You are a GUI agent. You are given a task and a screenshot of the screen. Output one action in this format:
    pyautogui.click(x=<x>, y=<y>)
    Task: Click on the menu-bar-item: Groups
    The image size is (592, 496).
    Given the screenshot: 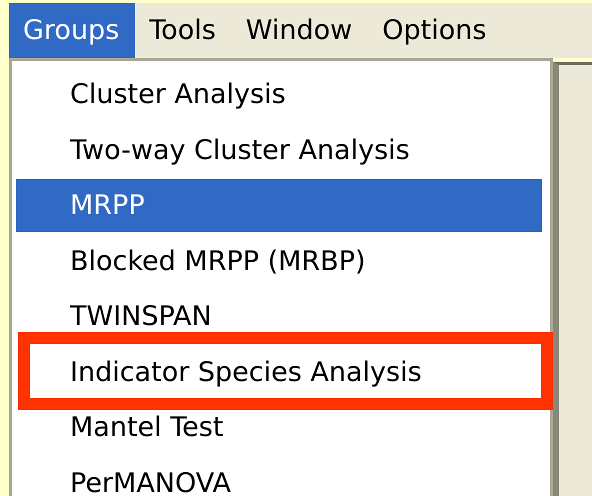 What is the action you would take?
    pyautogui.click(x=72, y=30)
    